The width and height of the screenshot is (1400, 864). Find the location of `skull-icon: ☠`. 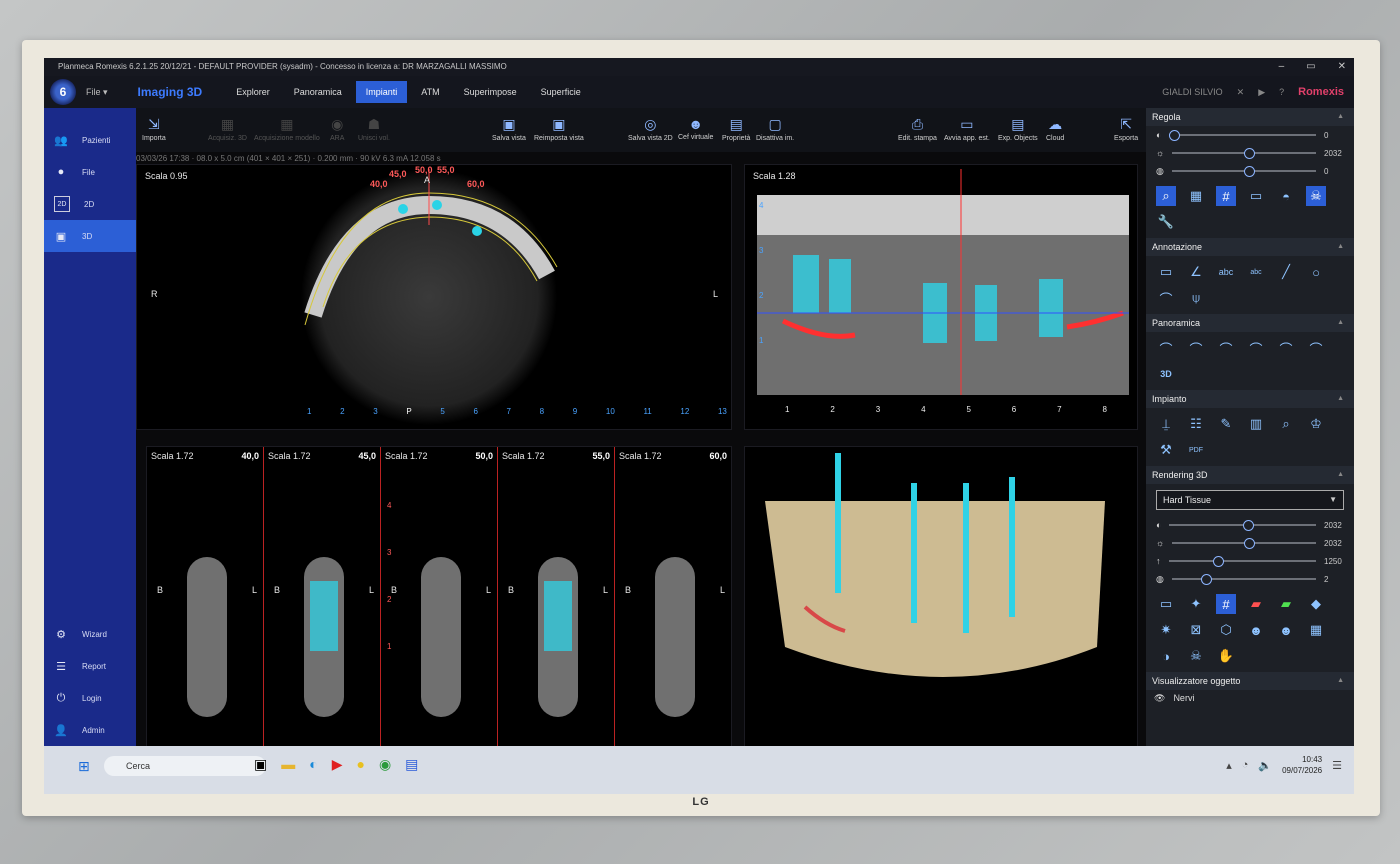

skull-icon: ☠ is located at coordinates (1316, 196).